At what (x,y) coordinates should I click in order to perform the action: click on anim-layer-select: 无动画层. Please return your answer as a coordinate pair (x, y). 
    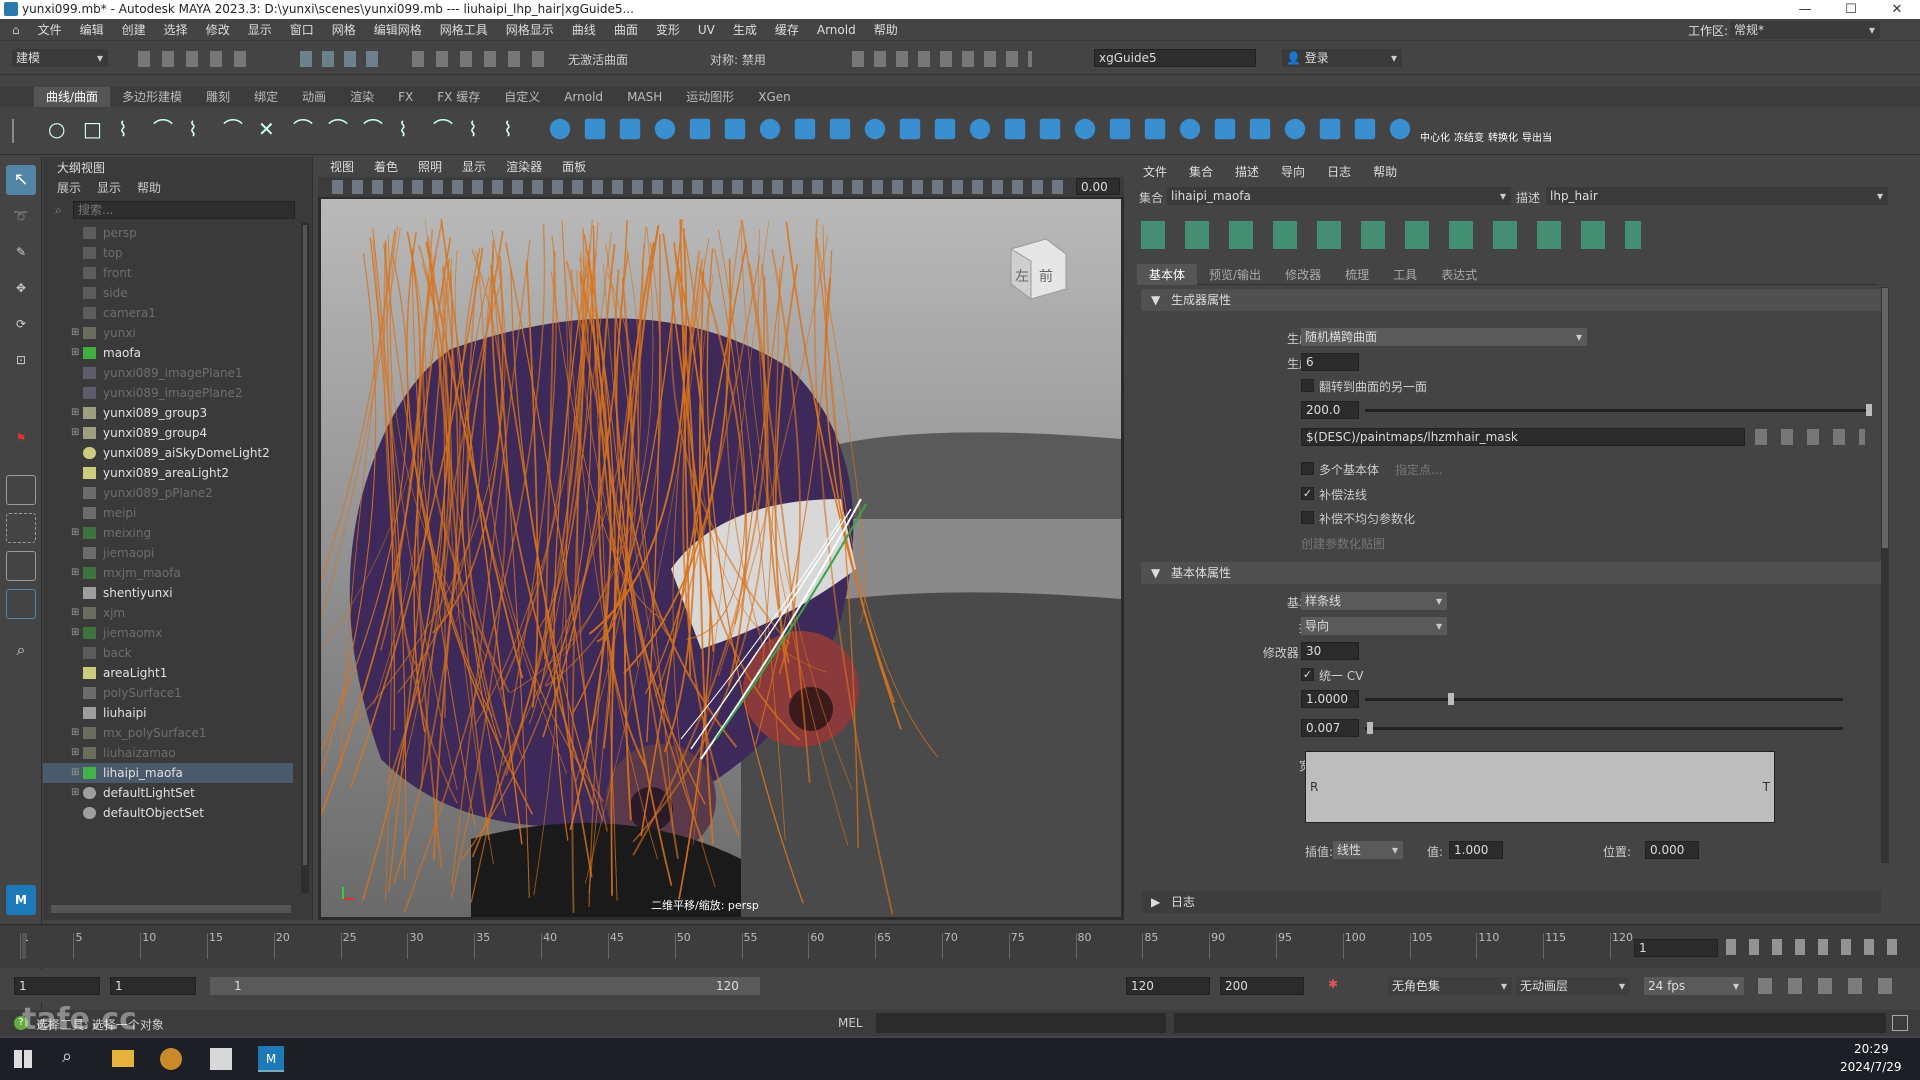
    Looking at the image, I should click on (1573, 986).